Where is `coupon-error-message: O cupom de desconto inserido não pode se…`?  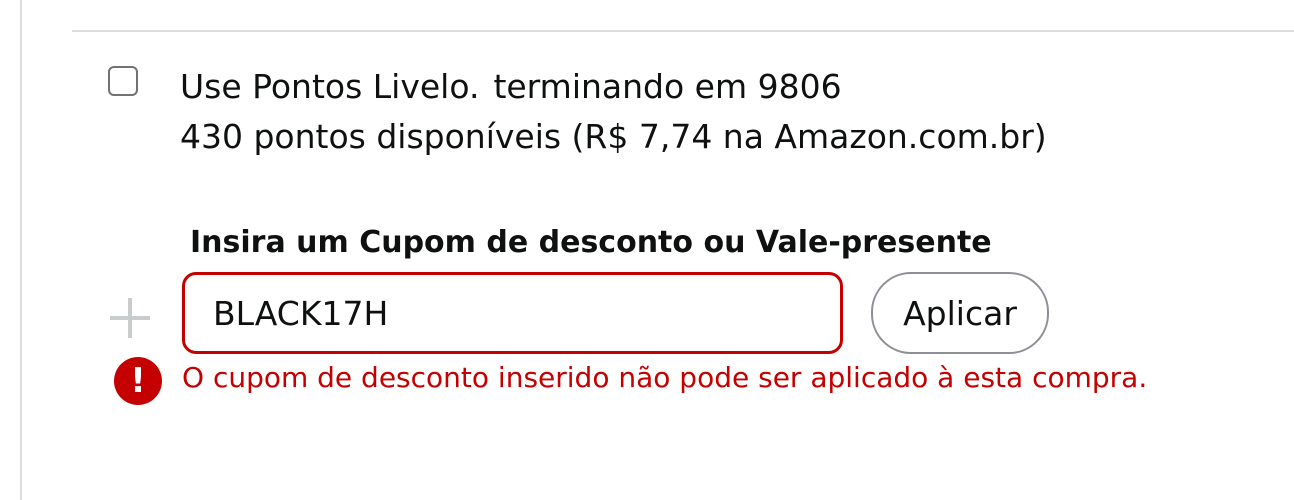
coupon-error-message: O cupom de desconto inserido não pode se… is located at coordinates (665, 377).